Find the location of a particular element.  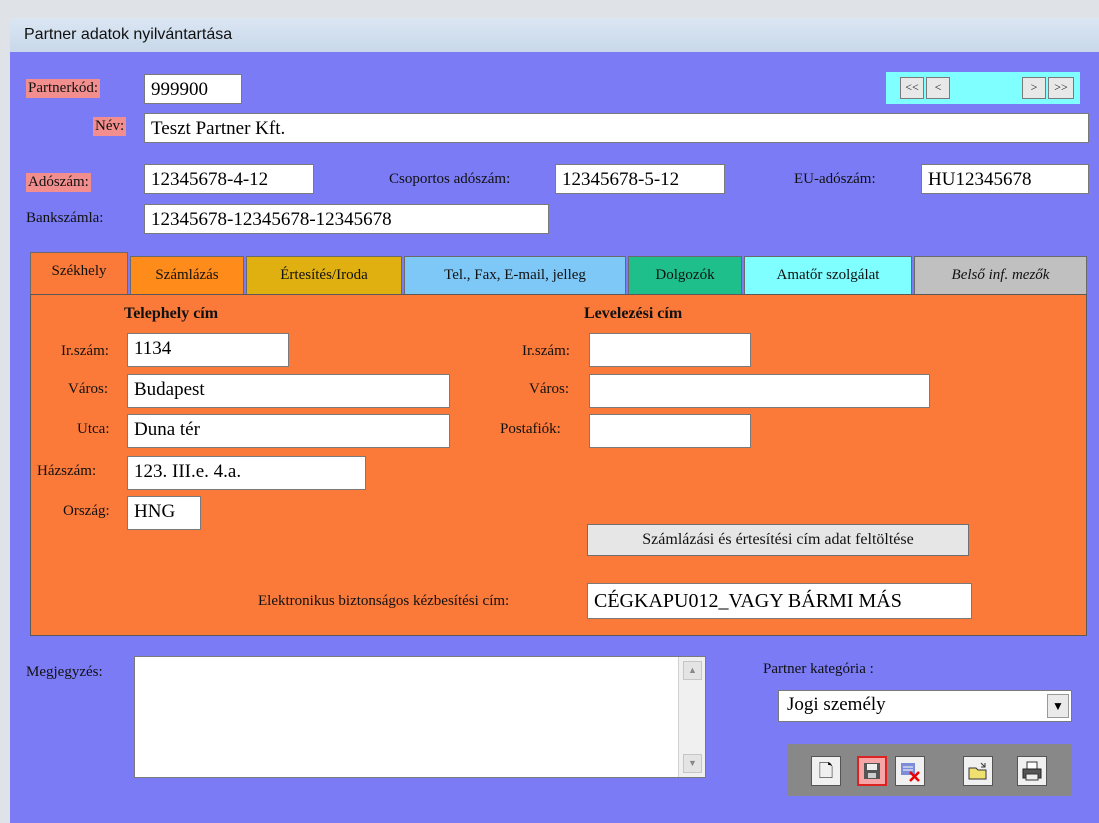

name-field: Teszt Partner Kft. is located at coordinates (616, 128).